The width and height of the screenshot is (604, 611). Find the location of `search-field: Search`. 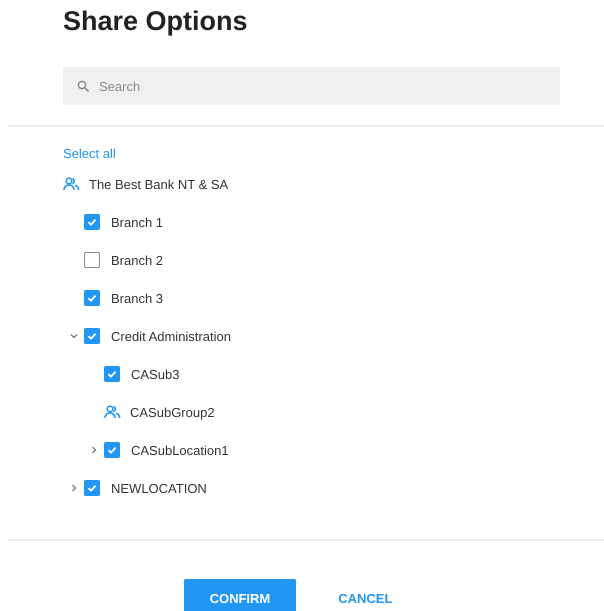

search-field: Search is located at coordinates (311, 86).